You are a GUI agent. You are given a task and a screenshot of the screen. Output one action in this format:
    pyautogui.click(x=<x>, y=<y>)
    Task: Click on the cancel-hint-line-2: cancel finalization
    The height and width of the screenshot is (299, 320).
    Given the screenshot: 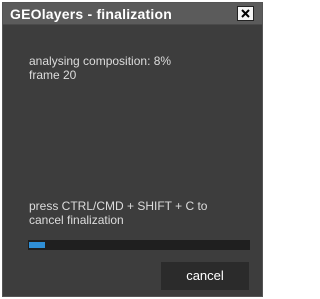 What is the action you would take?
    pyautogui.click(x=76, y=220)
    